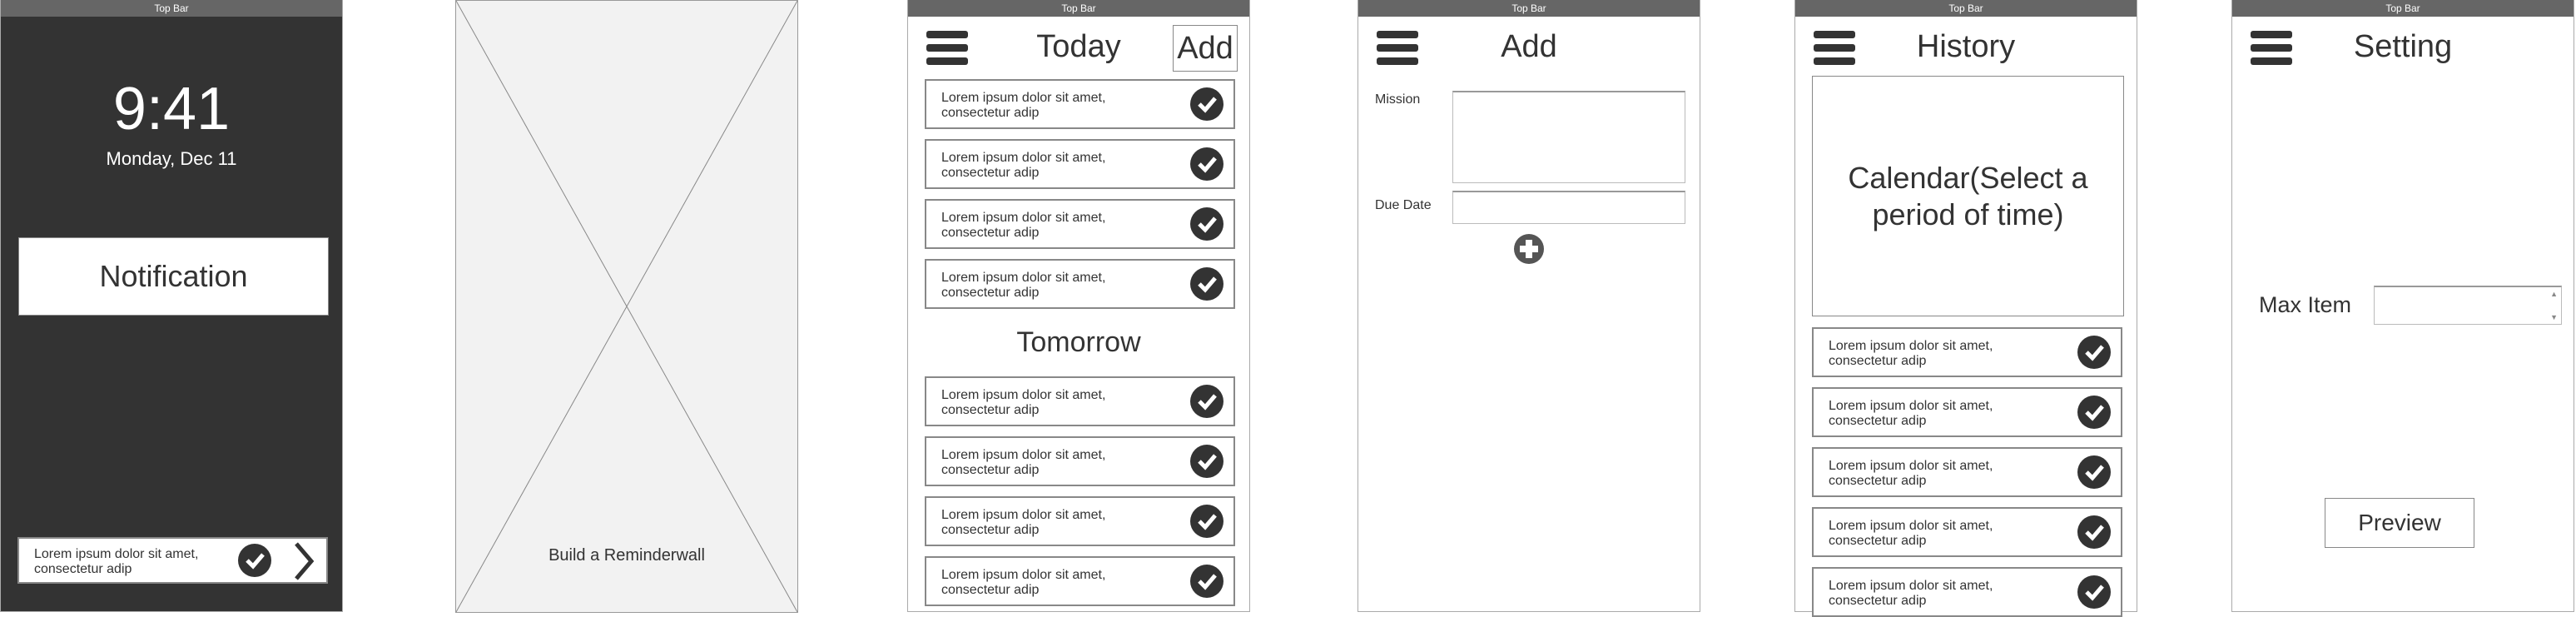 The width and height of the screenshot is (2576, 617). Describe the element at coordinates (2554, 294) in the screenshot. I see `spinner-up-icon: ▲` at that location.